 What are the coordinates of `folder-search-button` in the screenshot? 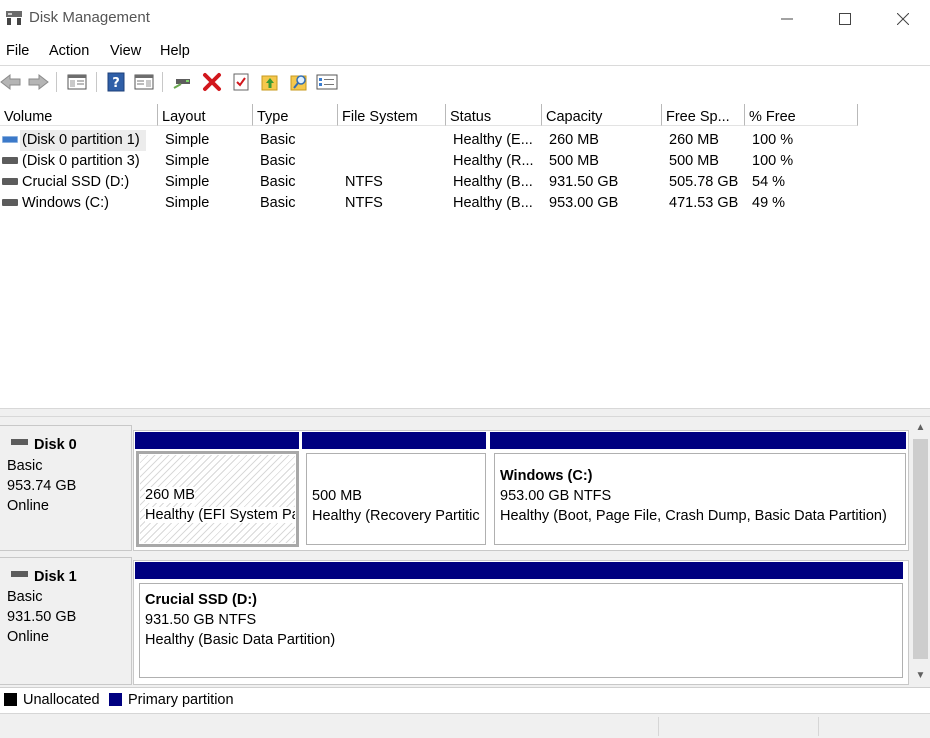 It's located at (299, 82).